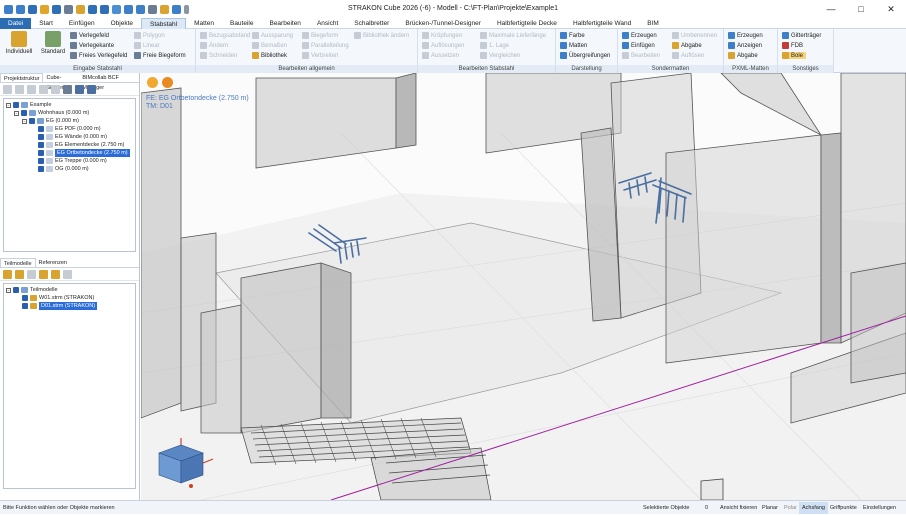  Describe the element at coordinates (325, 45) in the screenshot. I see `parallelteilung-button: Parallelteilung` at that location.